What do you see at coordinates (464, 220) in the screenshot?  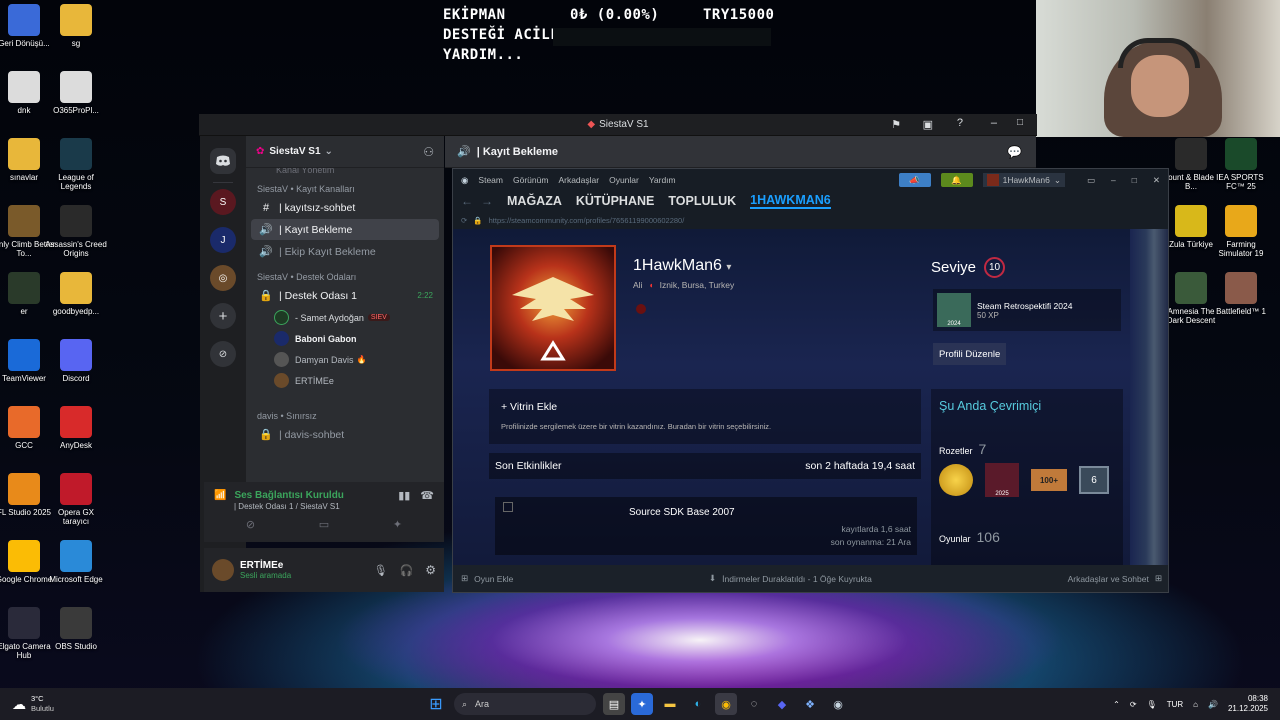 I see `refresh-icon: ⟳` at bounding box center [464, 220].